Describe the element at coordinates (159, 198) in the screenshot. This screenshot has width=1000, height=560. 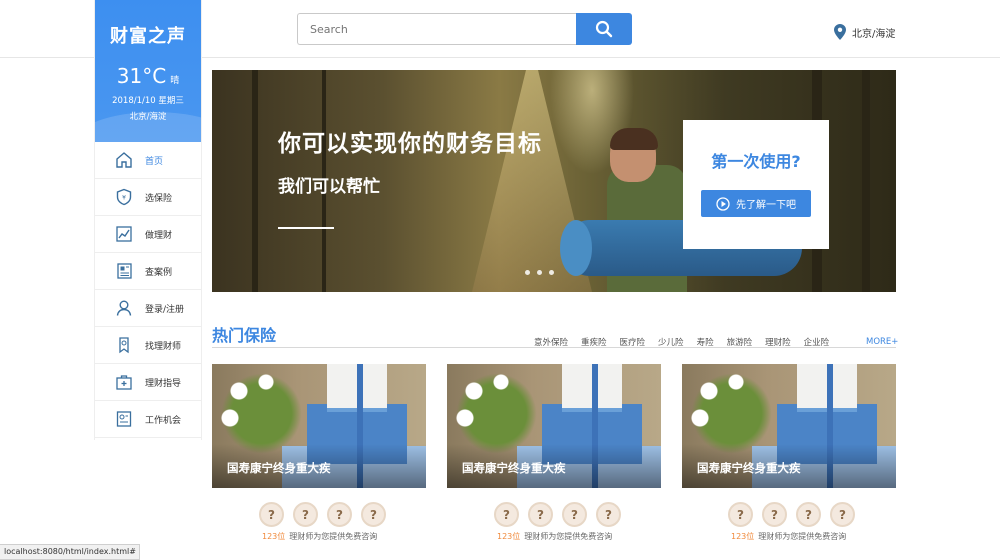
I see `sidebar-item-label: 选保险` at that location.